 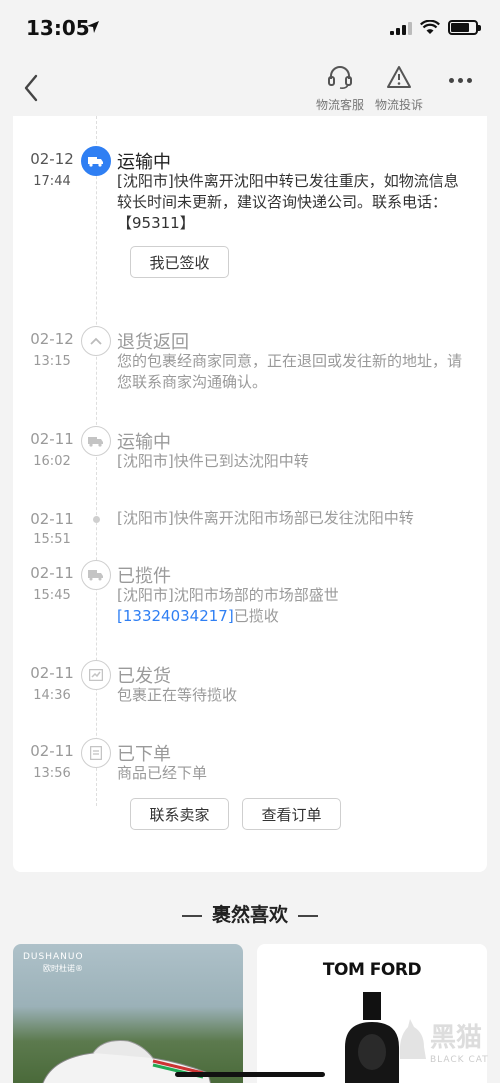 I want to click on location-arrow-icon, so click(x=93, y=27).